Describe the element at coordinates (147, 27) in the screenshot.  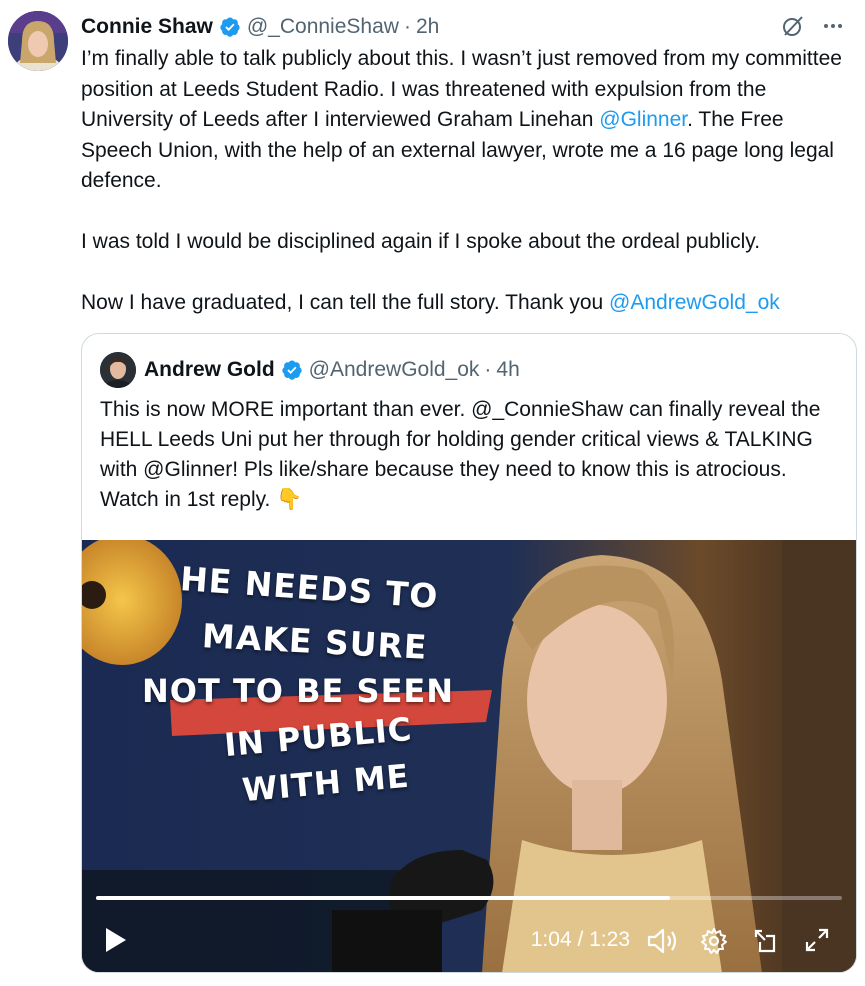
I see `author-name: Connie Shaw` at that location.